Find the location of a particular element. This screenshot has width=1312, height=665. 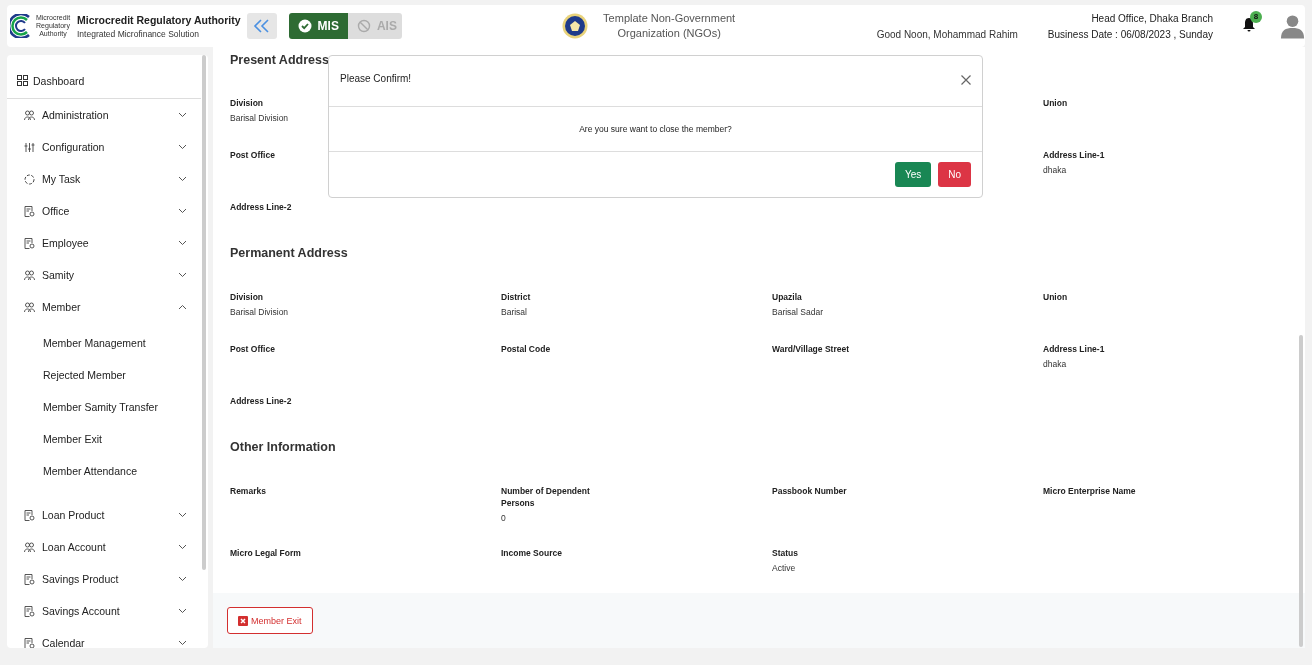

field-label: Passbook Number is located at coordinates (810, 491).